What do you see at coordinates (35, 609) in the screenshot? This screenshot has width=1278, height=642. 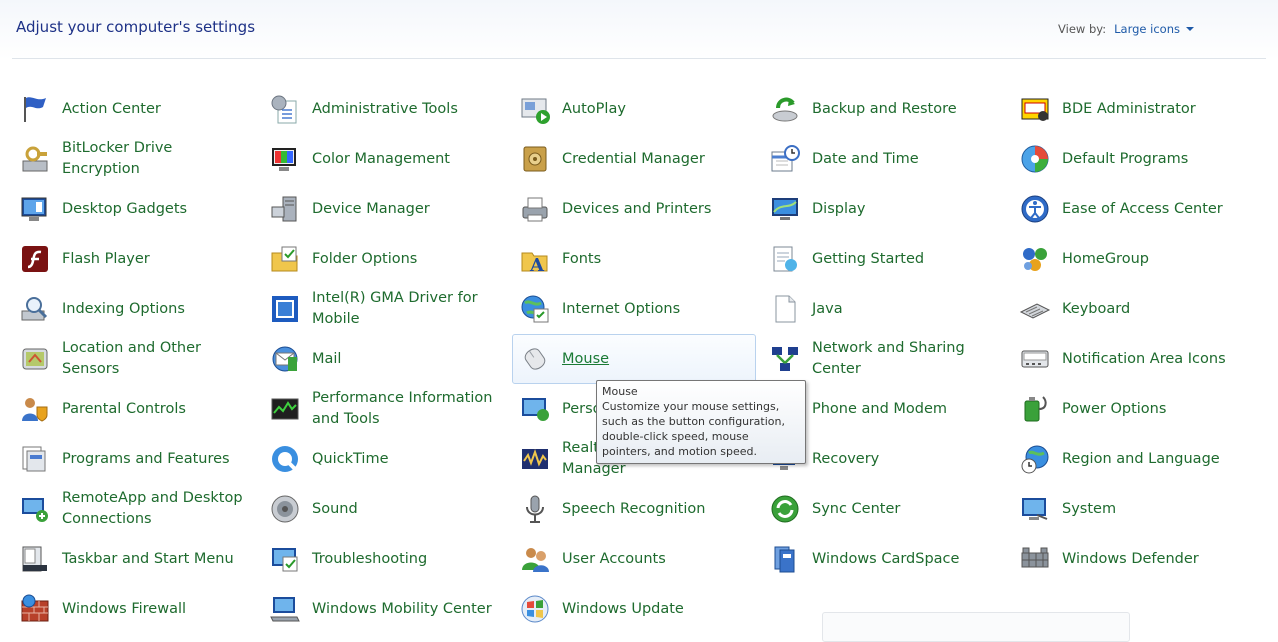 I see `firewall-icon` at bounding box center [35, 609].